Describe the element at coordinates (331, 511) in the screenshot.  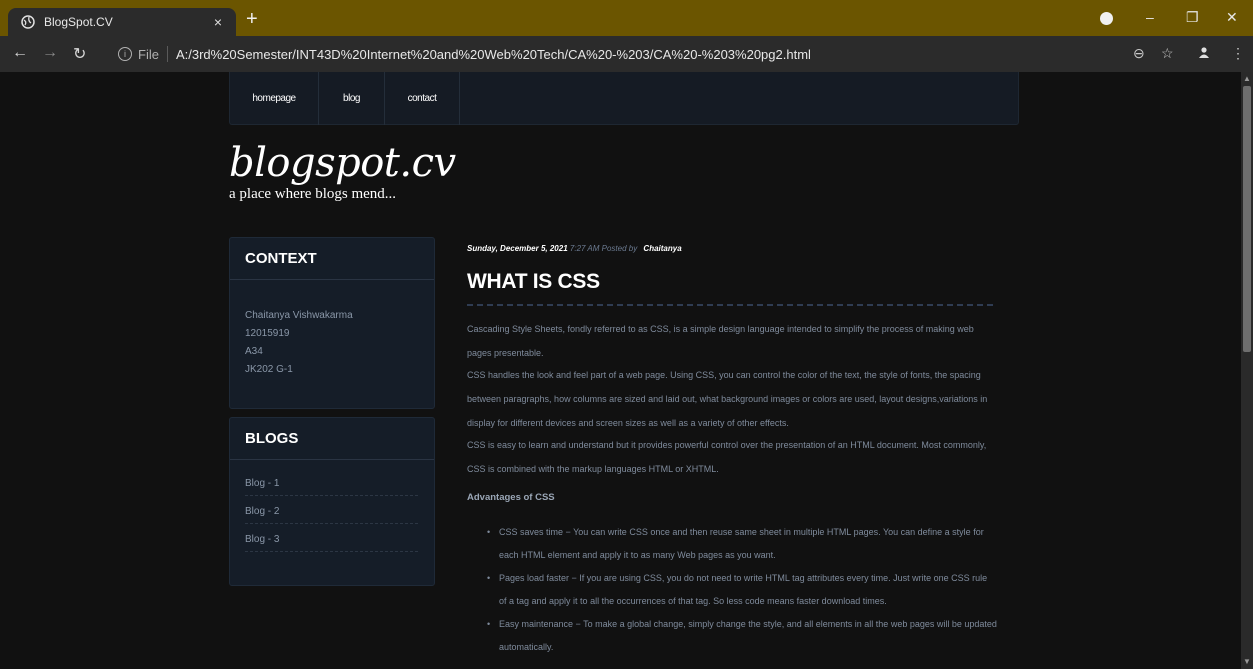
I see `blog-link-2: Blog - 2` at that location.